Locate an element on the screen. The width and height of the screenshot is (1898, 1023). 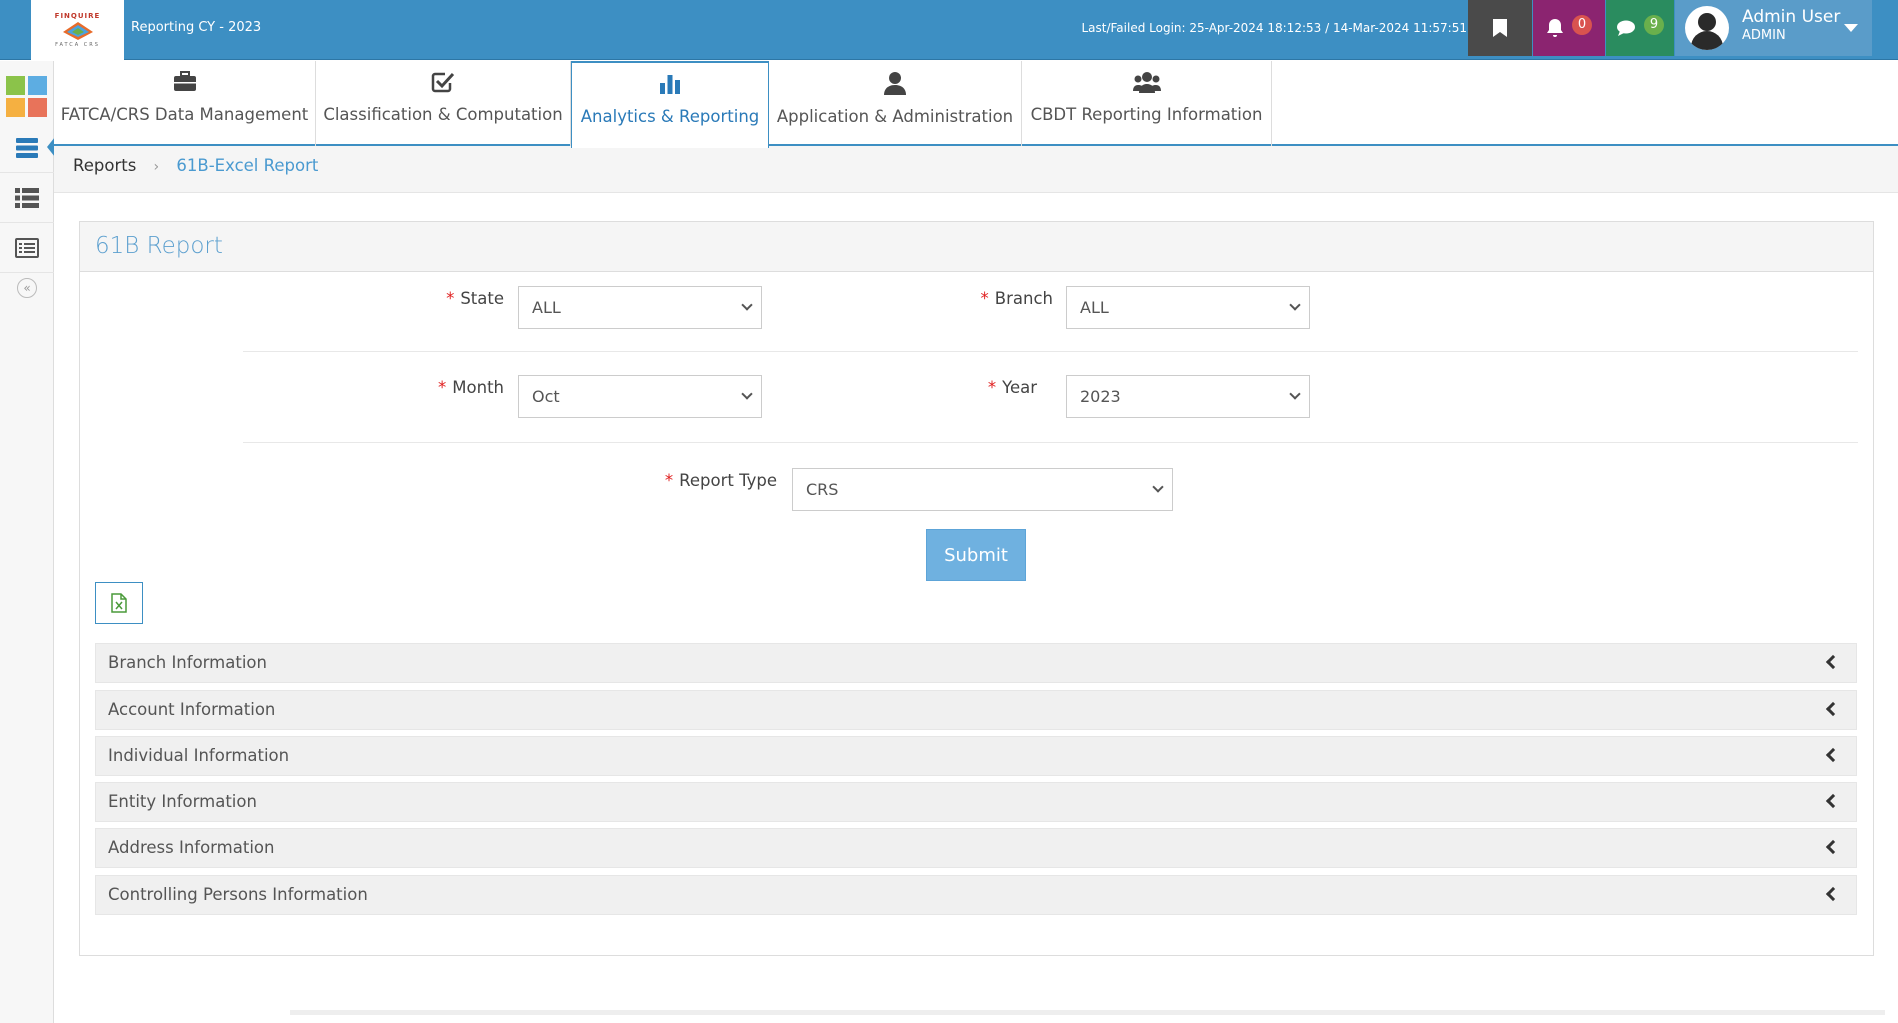
breadcrumb: Reports › 61B-Excel Report is located at coordinates (976, 169).